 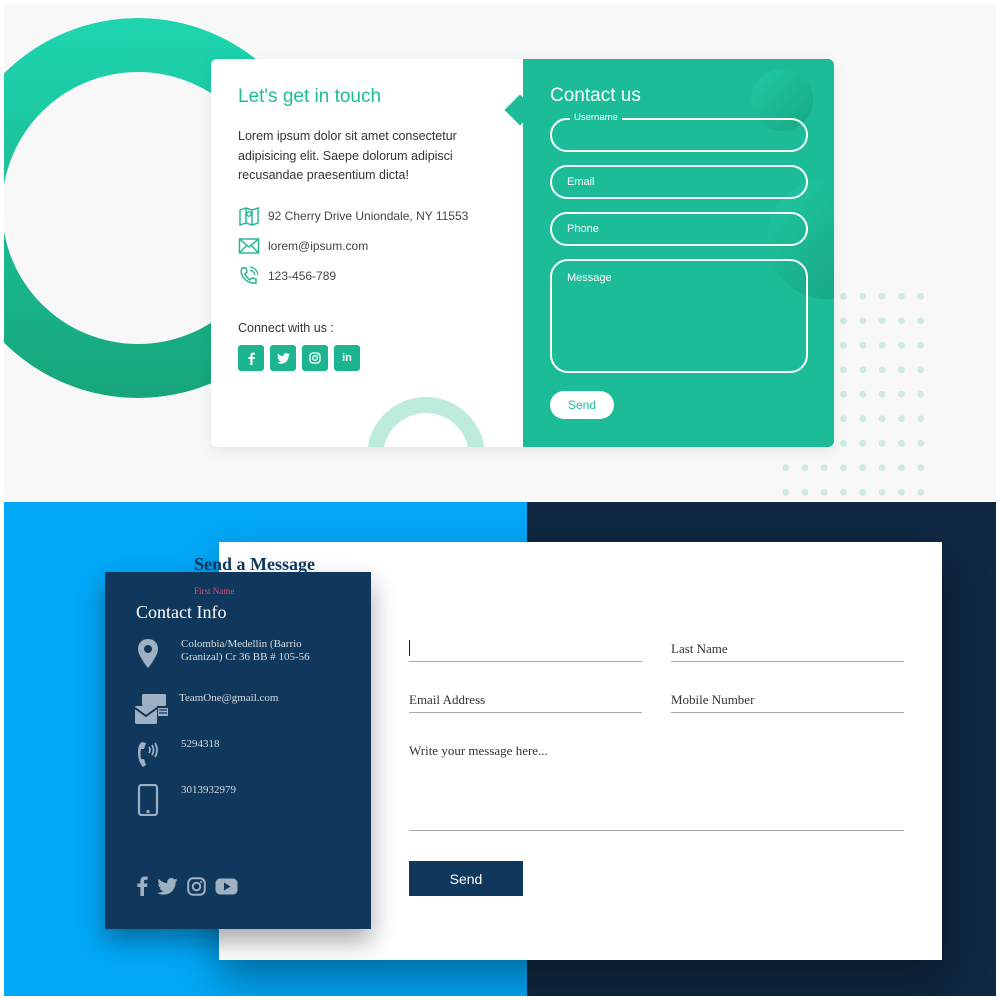 I want to click on phone-placeholder: Phone, so click(x=583, y=229).